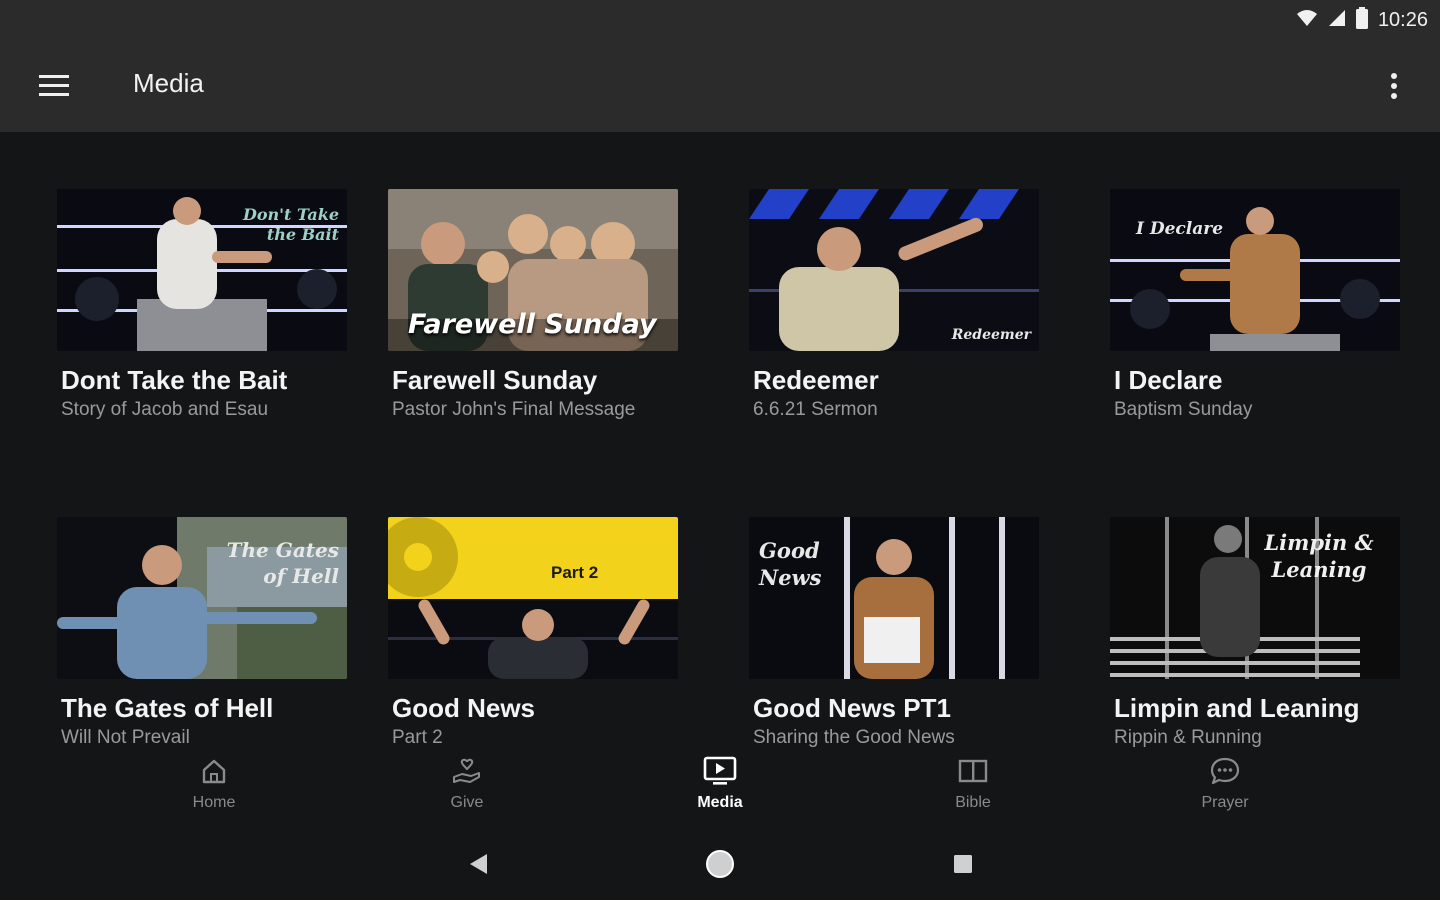 This screenshot has width=1440, height=900. I want to click on nav-item-bible: Bible, so click(973, 789).